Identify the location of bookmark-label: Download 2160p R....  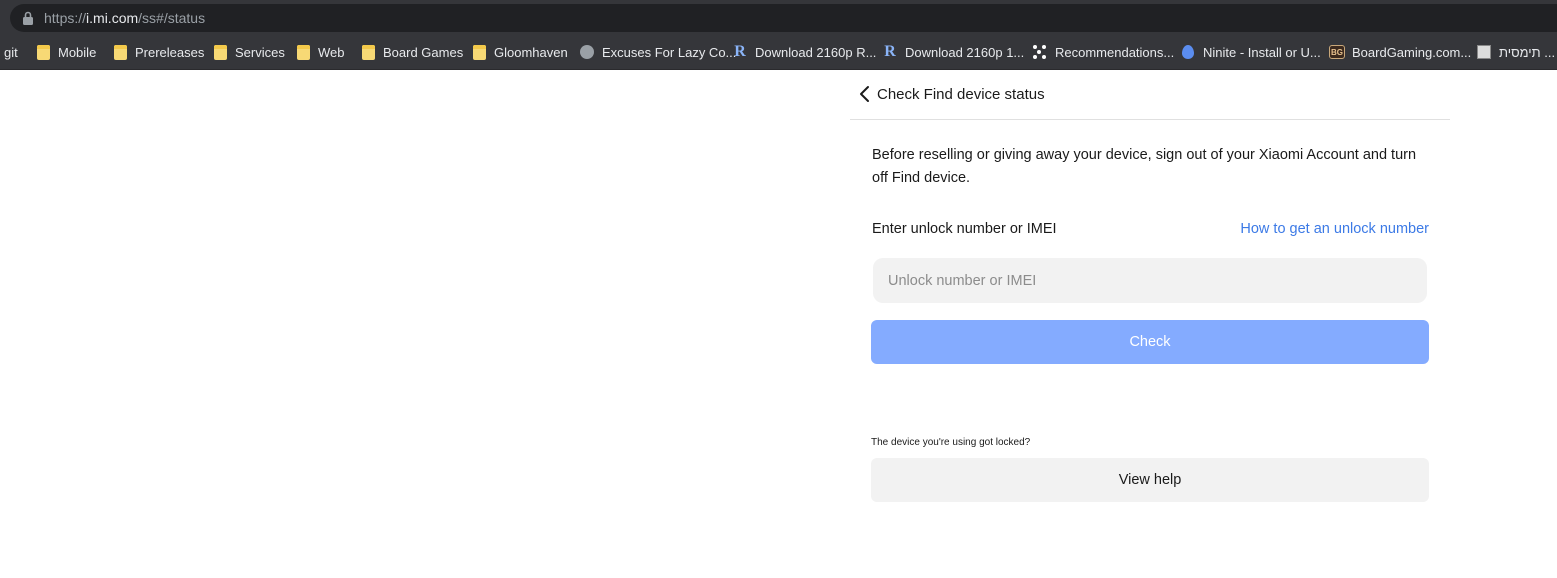
(816, 52).